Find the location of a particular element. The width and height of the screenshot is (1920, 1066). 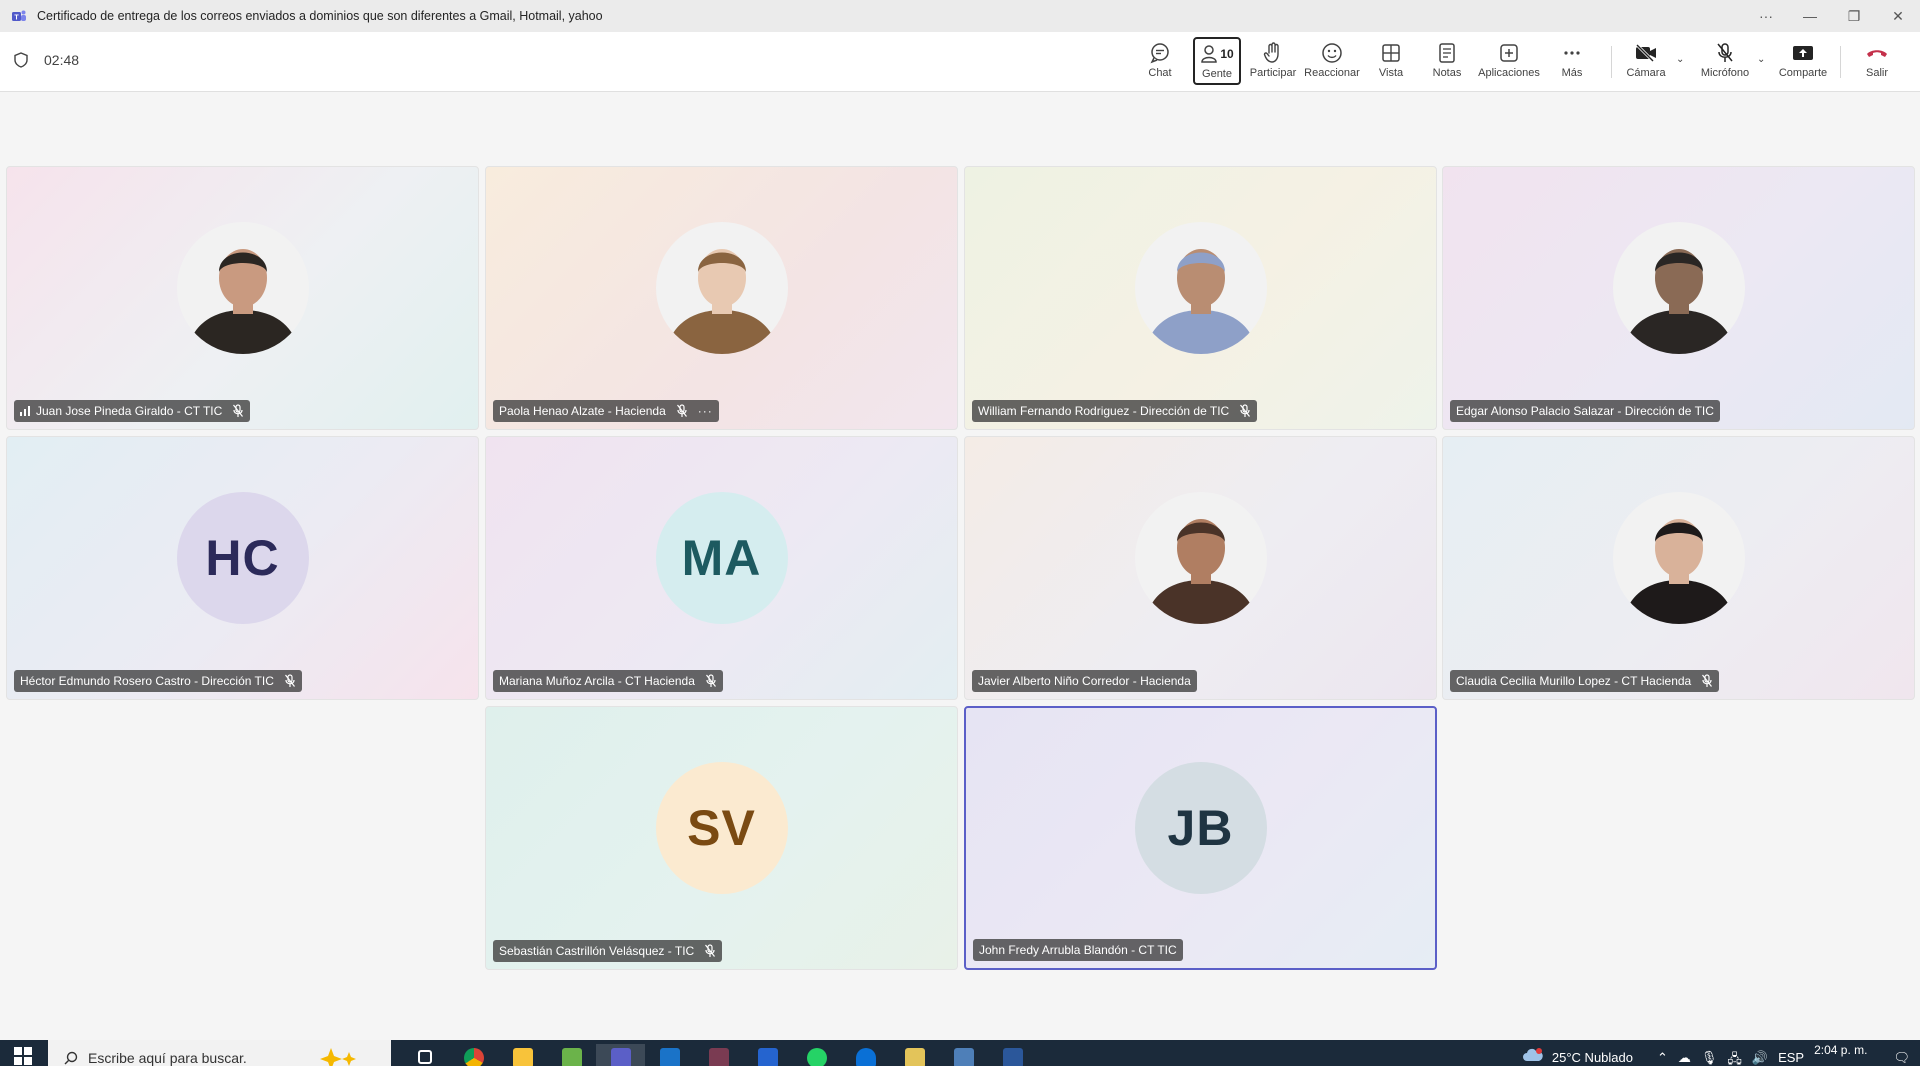

participant-tile: JB John Fredy Arrubla Blandón - CT TIC is located at coordinates (1200, 838).